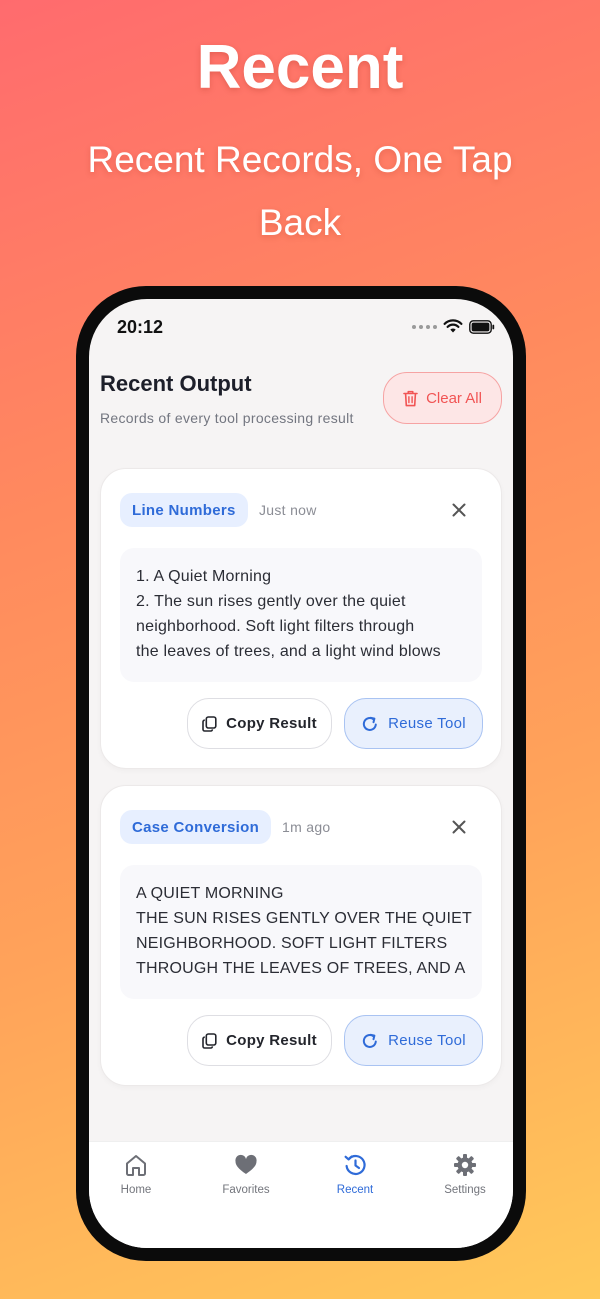 This screenshot has width=600, height=1299. I want to click on battery-icon, so click(482, 326).